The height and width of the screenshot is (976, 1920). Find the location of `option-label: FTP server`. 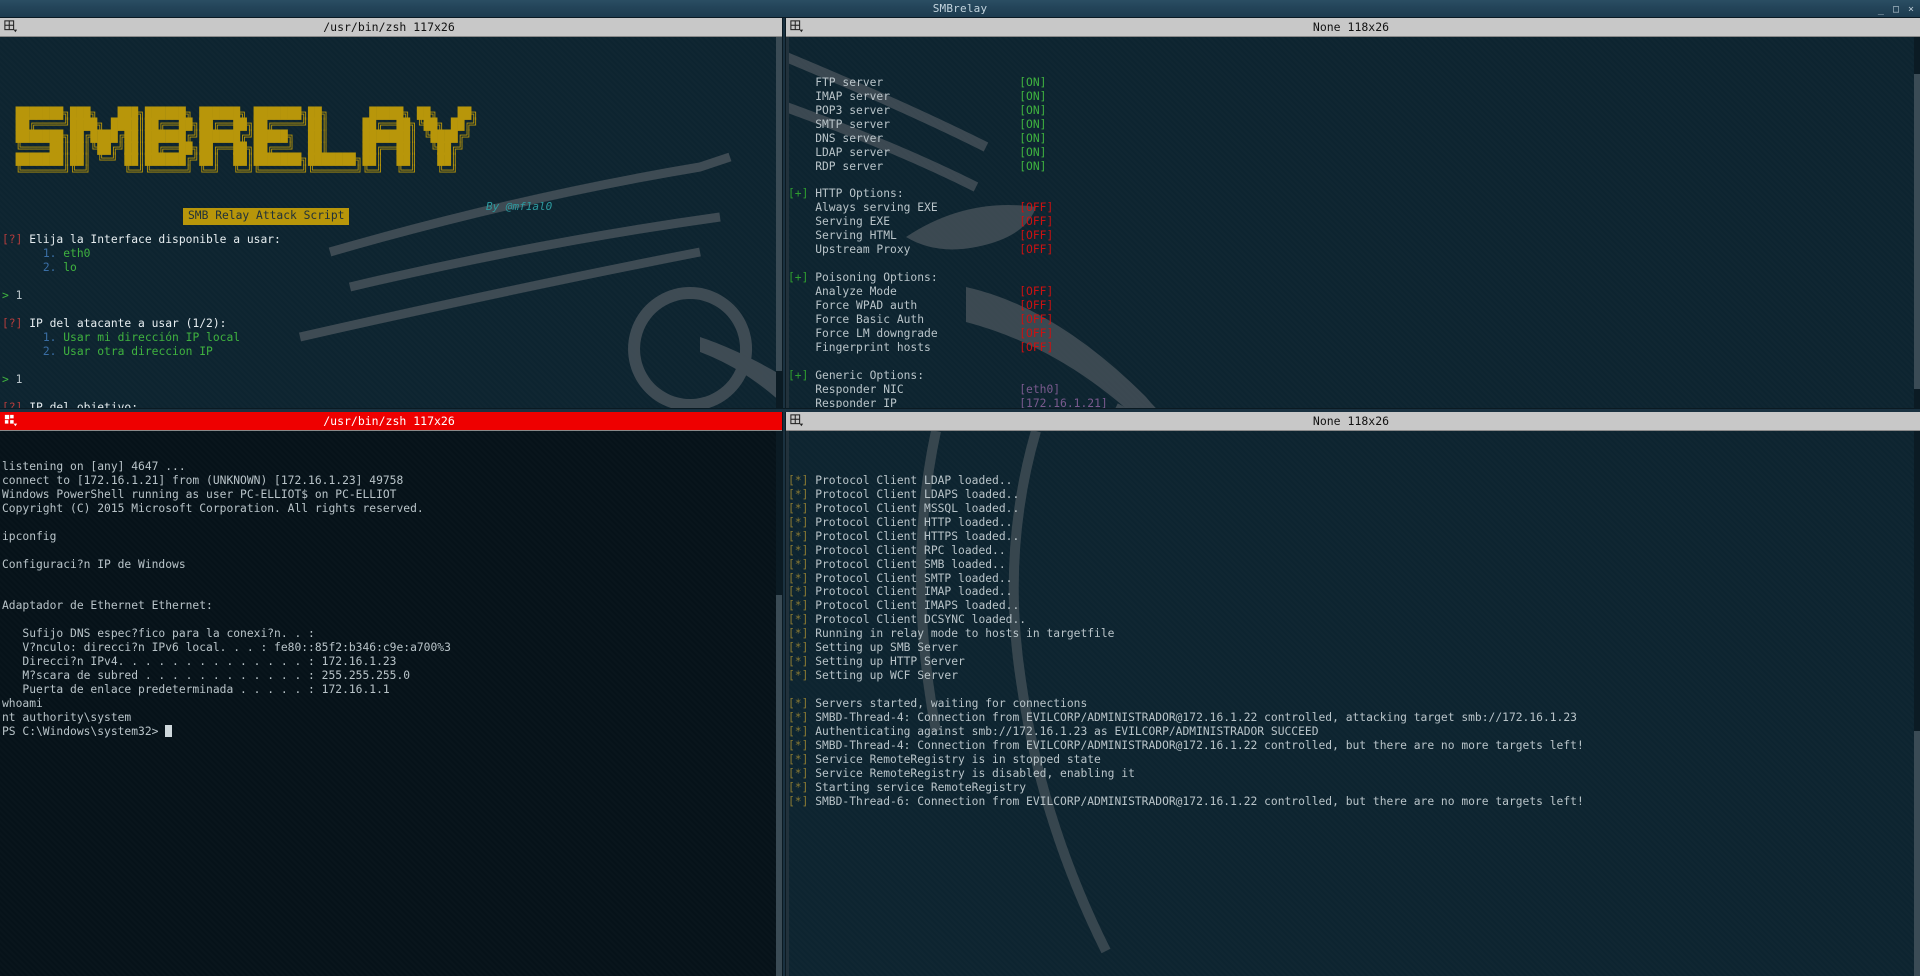

option-label: FTP server is located at coordinates (904, 82).